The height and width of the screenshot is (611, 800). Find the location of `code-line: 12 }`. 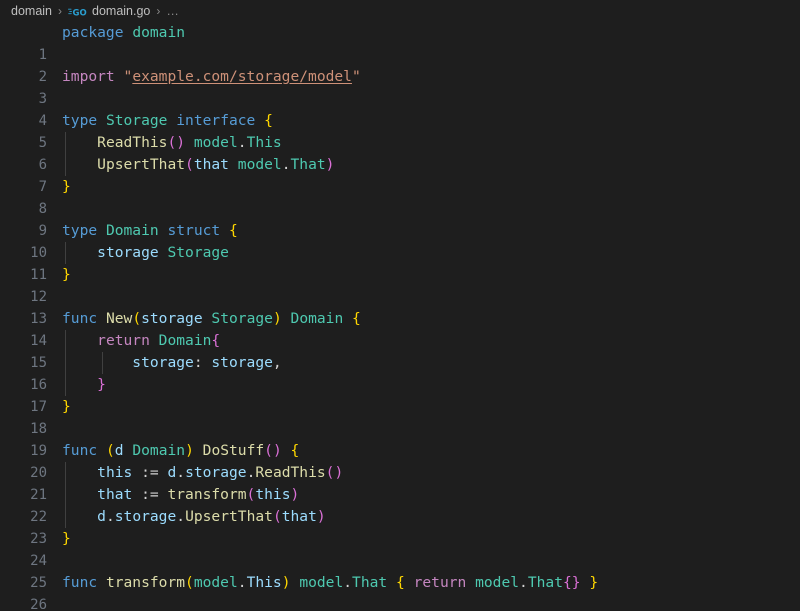

code-line: 12 } is located at coordinates (400, 284).